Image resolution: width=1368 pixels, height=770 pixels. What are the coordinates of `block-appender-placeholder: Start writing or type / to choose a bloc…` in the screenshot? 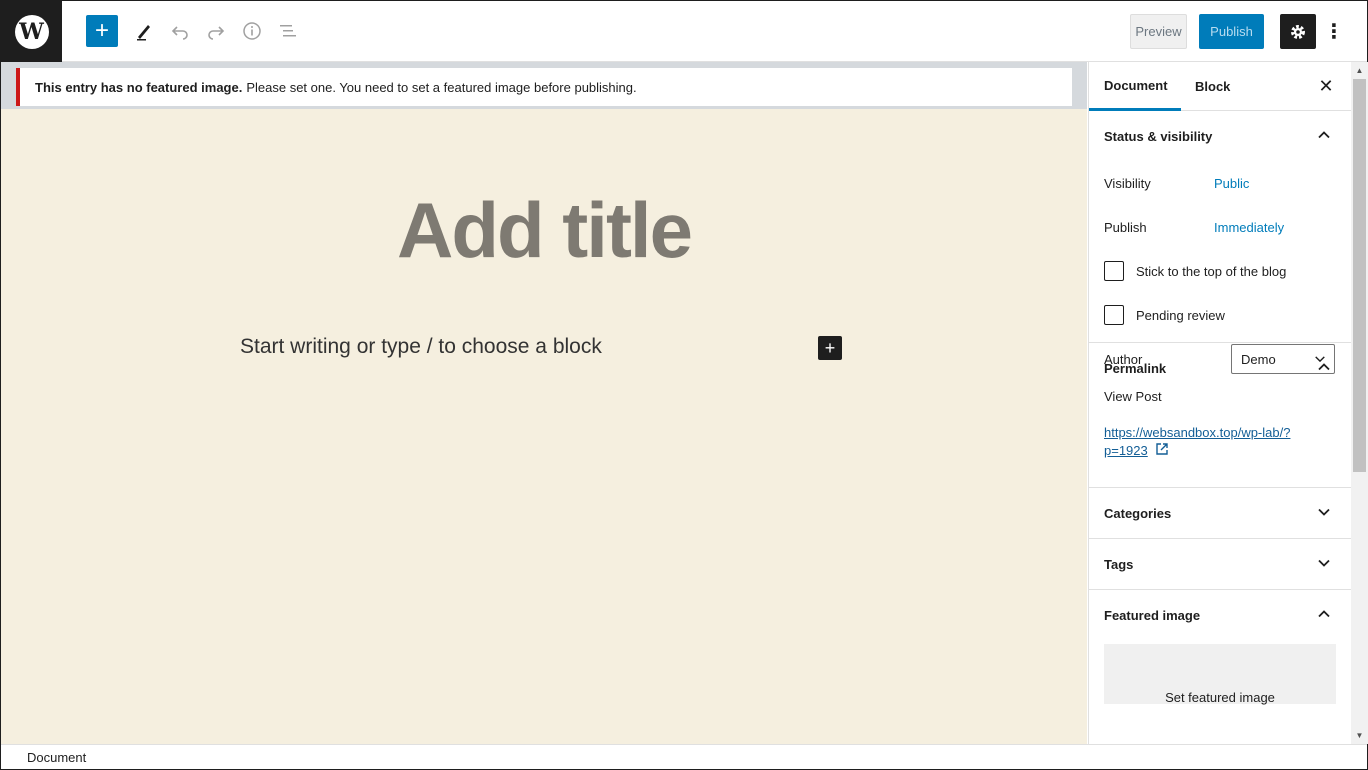 It's located at (421, 347).